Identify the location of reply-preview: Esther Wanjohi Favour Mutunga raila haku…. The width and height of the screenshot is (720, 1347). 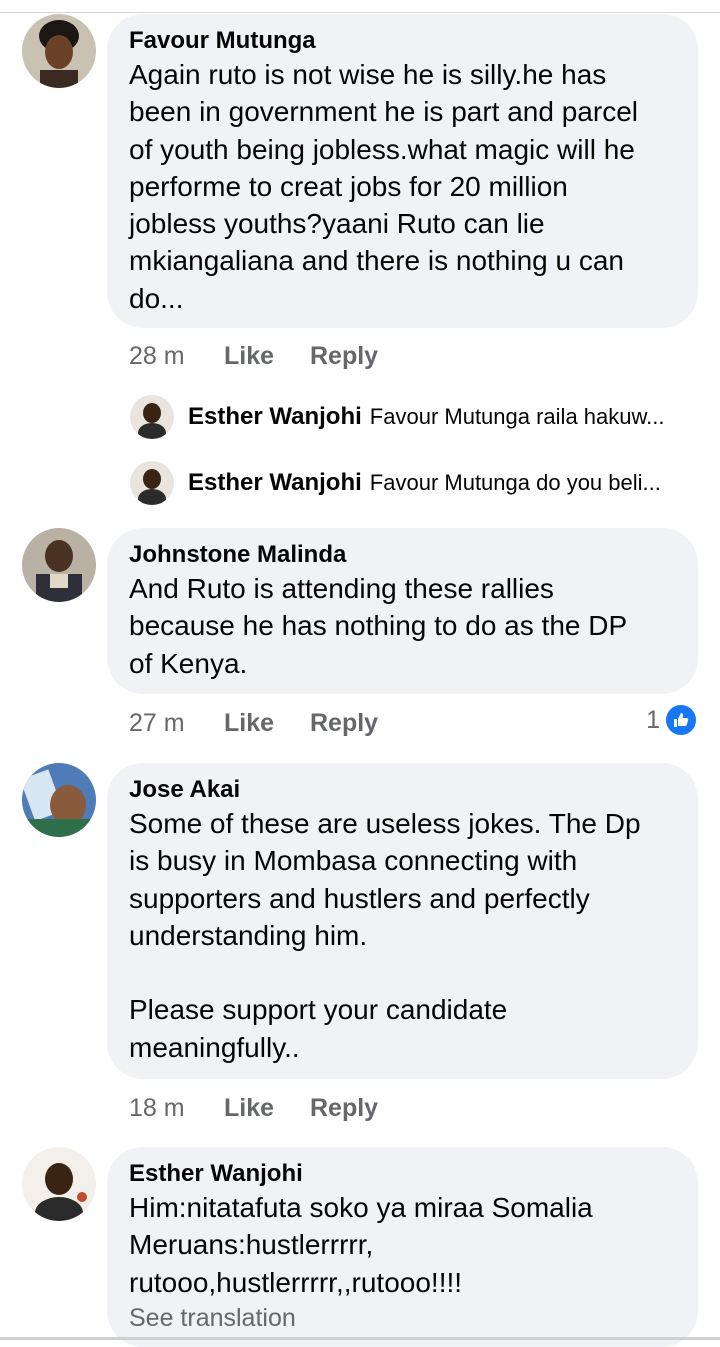
(420, 417).